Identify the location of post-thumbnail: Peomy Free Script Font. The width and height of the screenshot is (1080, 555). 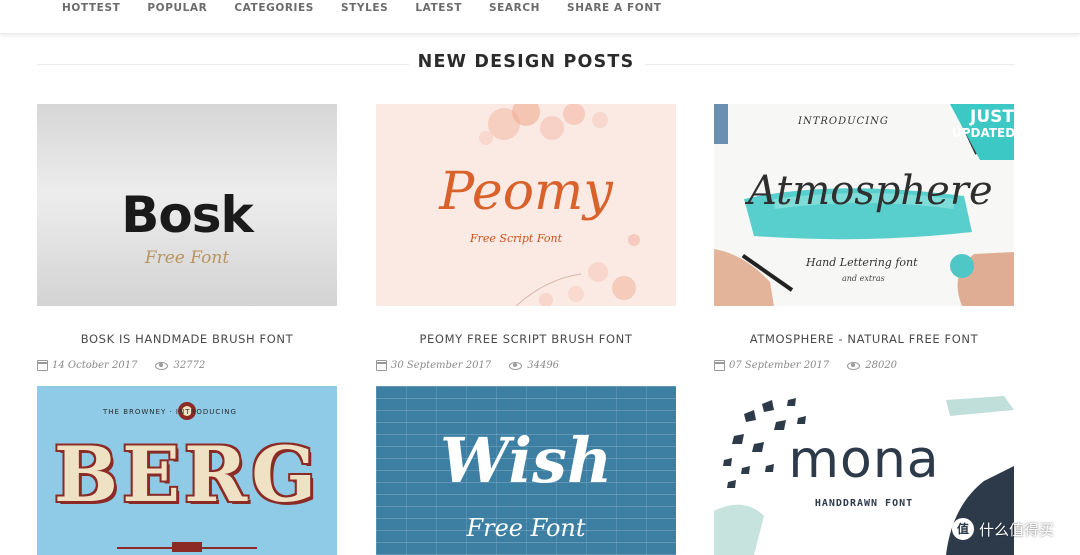
(526, 205).